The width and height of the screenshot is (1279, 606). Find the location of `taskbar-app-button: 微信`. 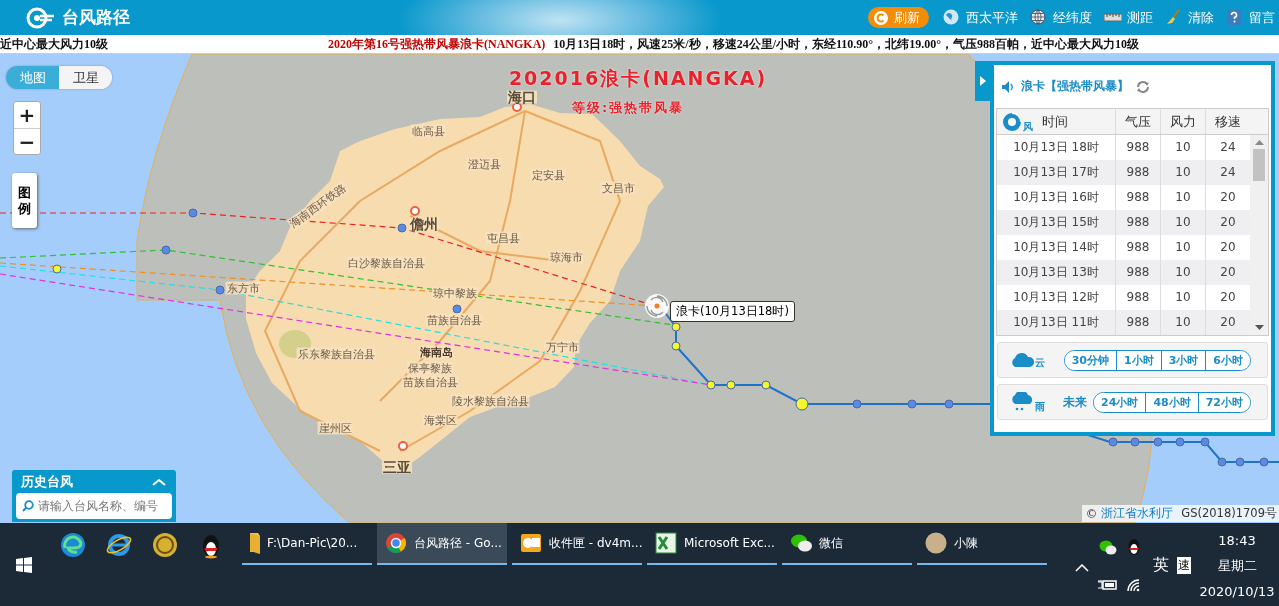

taskbar-app-button: 微信 is located at coordinates (847, 544).